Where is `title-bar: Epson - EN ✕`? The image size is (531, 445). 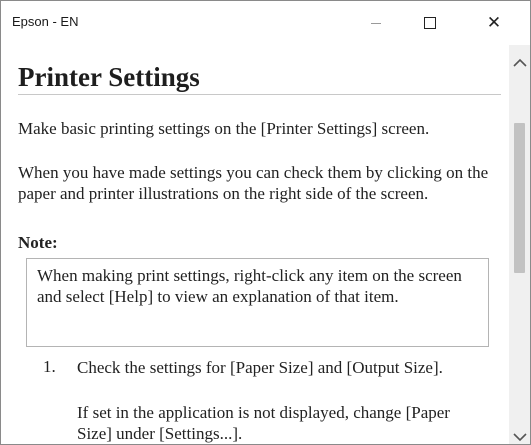 title-bar: Epson - EN ✕ is located at coordinates (265, 23).